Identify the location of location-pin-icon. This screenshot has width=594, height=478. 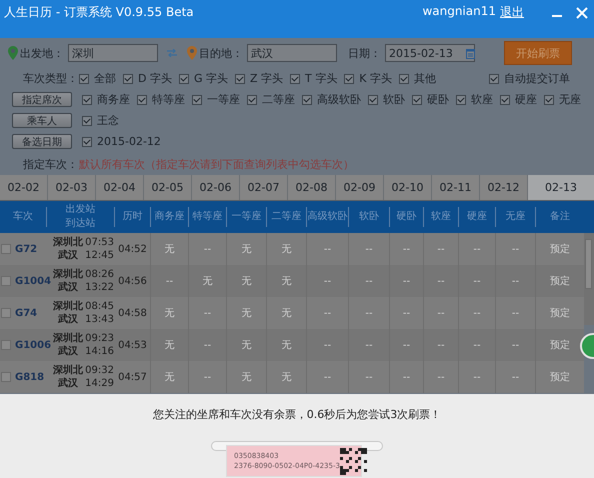
(192, 53).